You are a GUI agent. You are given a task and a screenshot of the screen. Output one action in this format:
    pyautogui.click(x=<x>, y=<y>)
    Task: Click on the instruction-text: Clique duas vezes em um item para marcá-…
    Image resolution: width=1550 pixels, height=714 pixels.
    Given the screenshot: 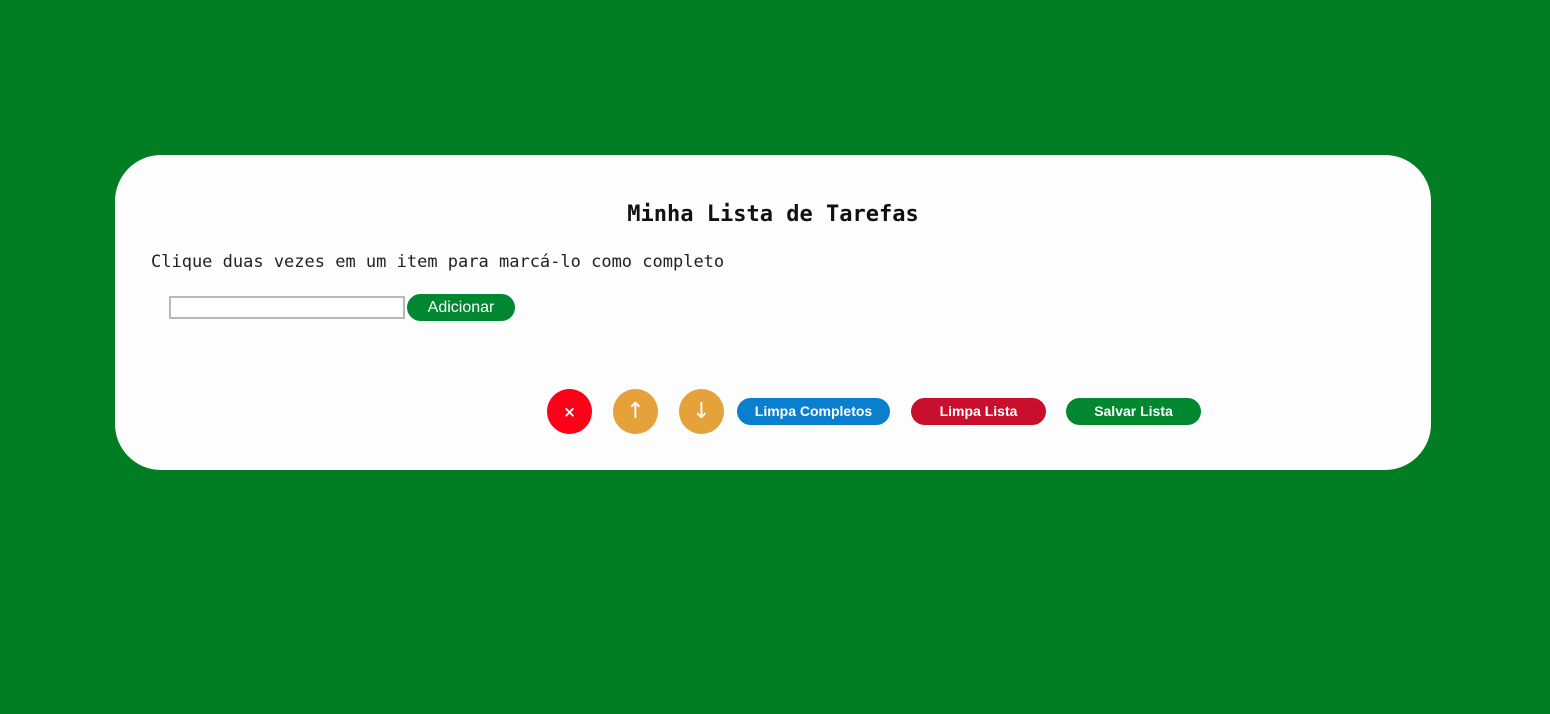 What is the action you would take?
    pyautogui.click(x=438, y=262)
    